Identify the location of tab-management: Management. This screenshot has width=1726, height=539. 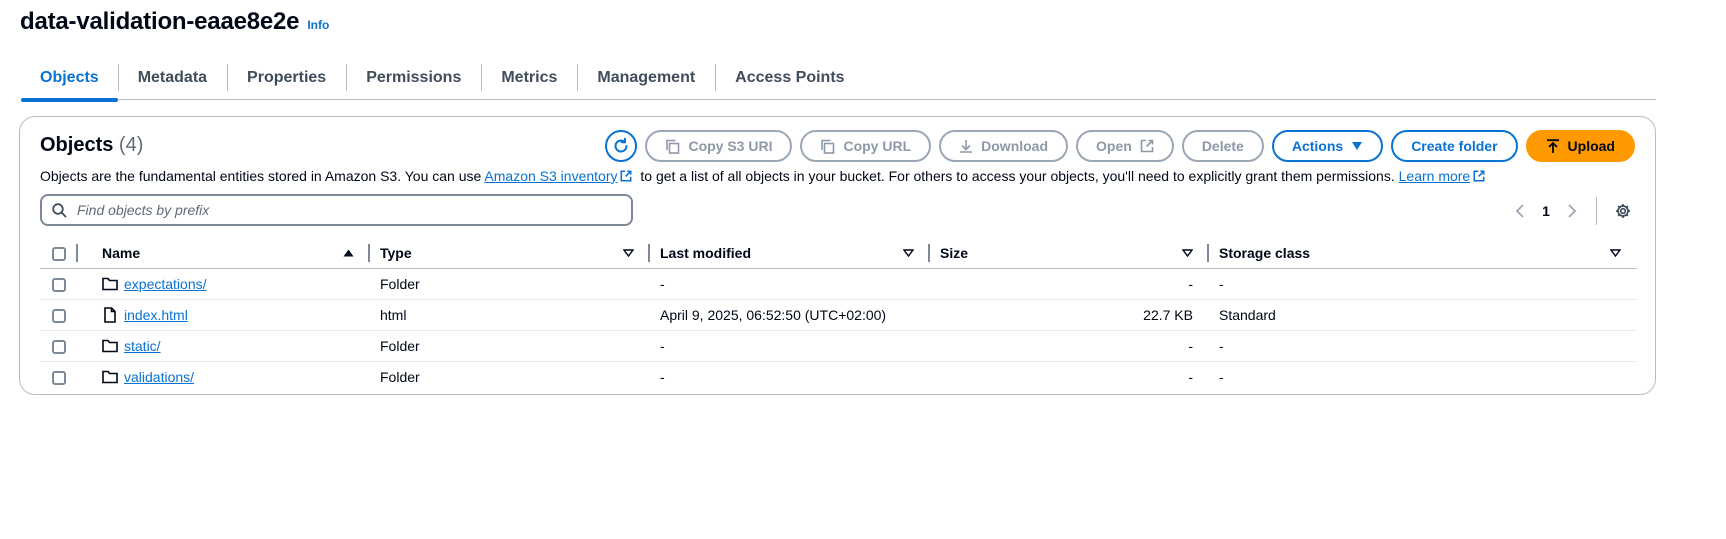
(646, 78).